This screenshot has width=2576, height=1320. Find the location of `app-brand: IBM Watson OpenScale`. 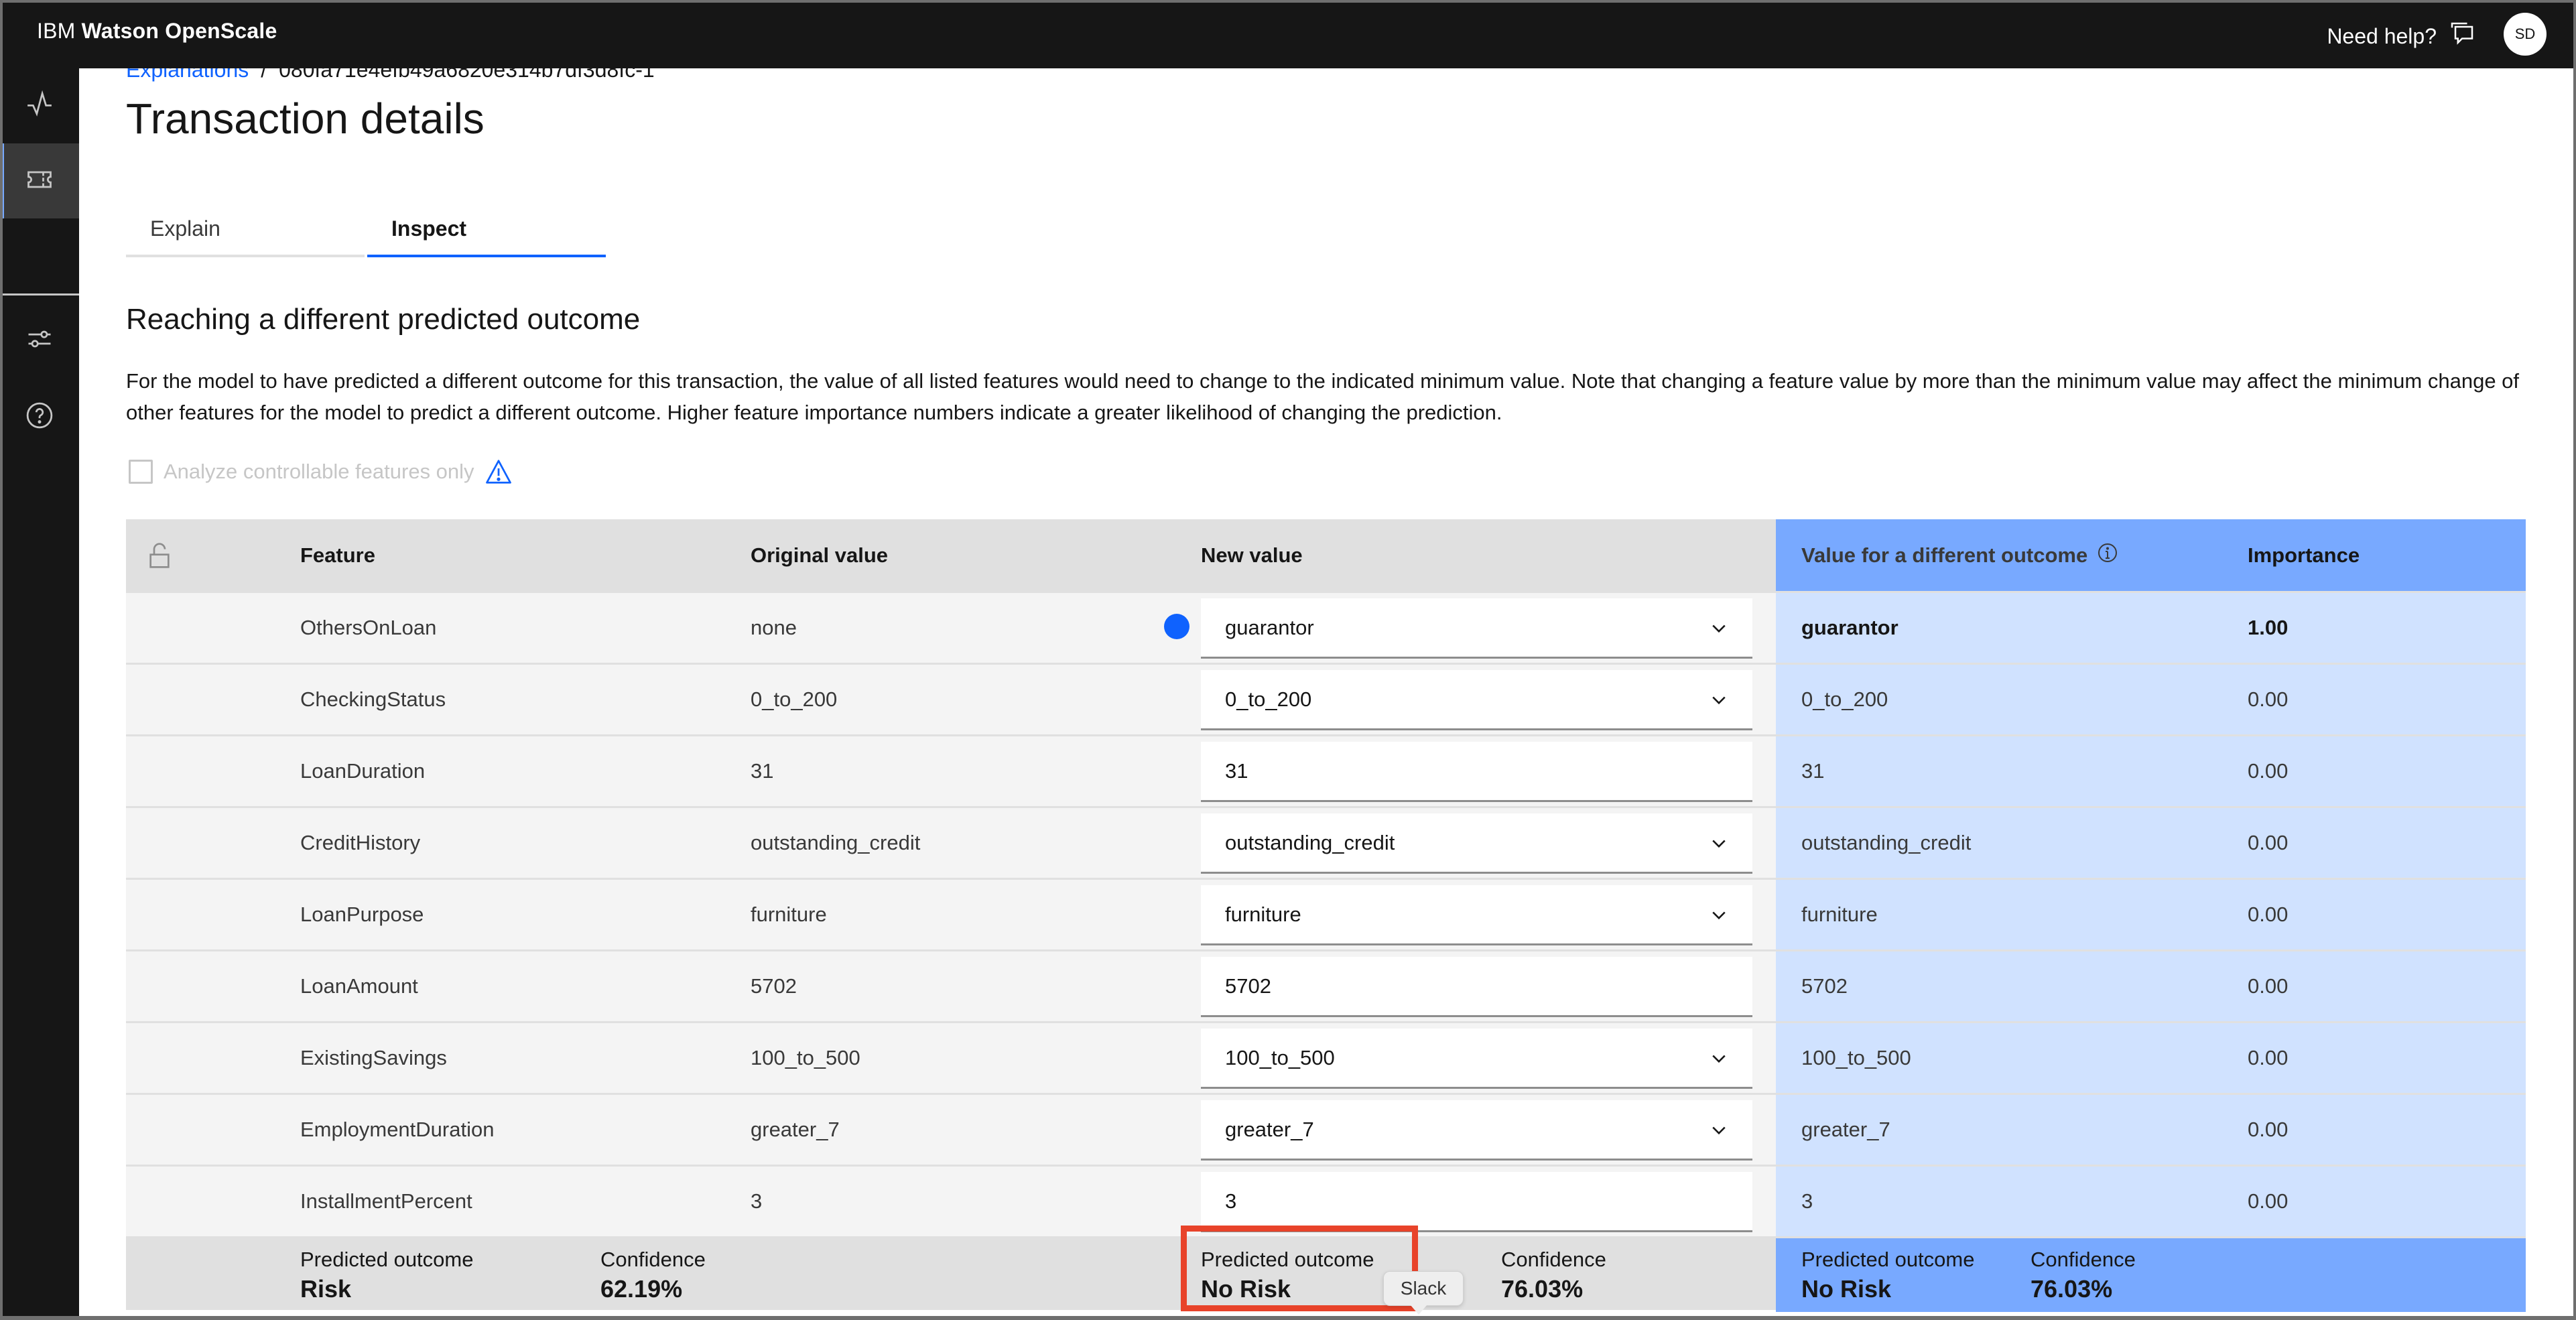

app-brand: IBM Watson OpenScale is located at coordinates (157, 31).